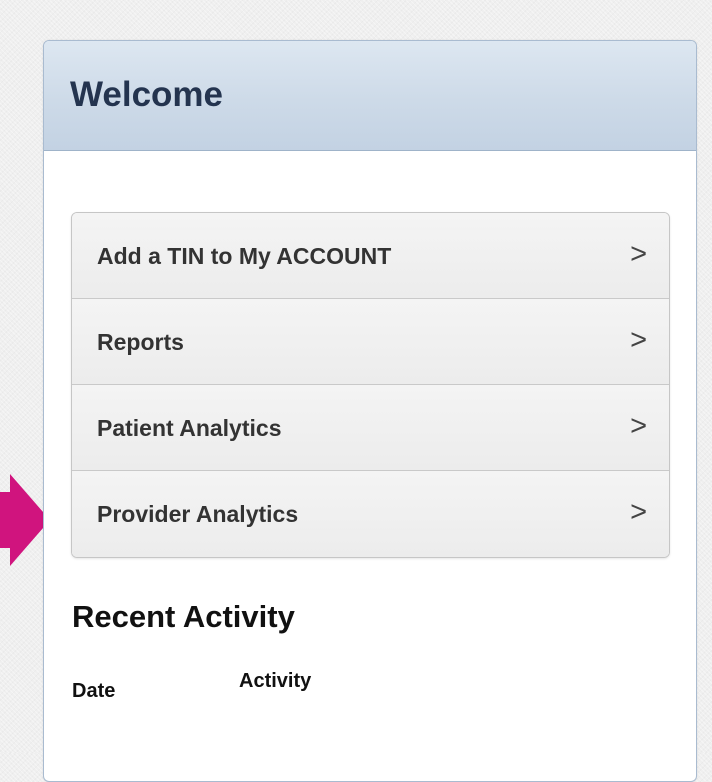  Describe the element at coordinates (370, 514) in the screenshot. I see `menu-item-provider-analytics: Provider Analytics >` at that location.